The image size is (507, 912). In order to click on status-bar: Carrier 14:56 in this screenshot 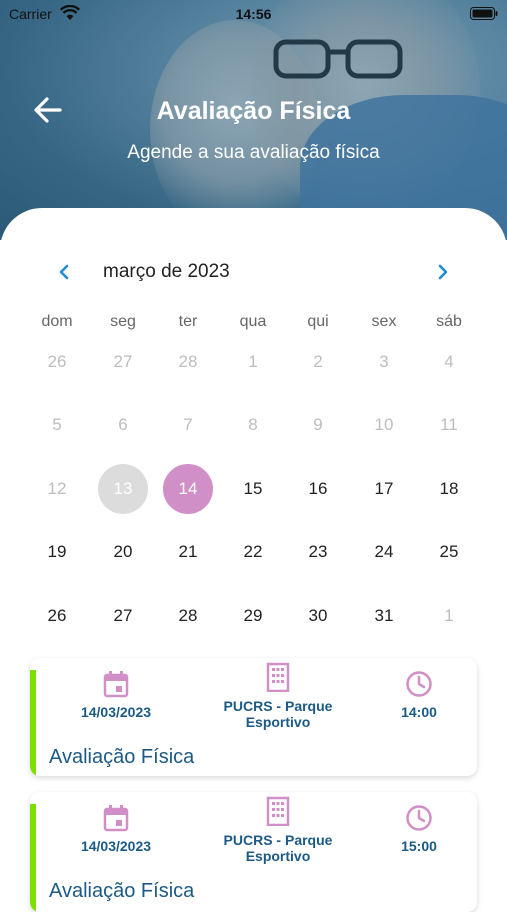, I will do `click(253, 14)`.